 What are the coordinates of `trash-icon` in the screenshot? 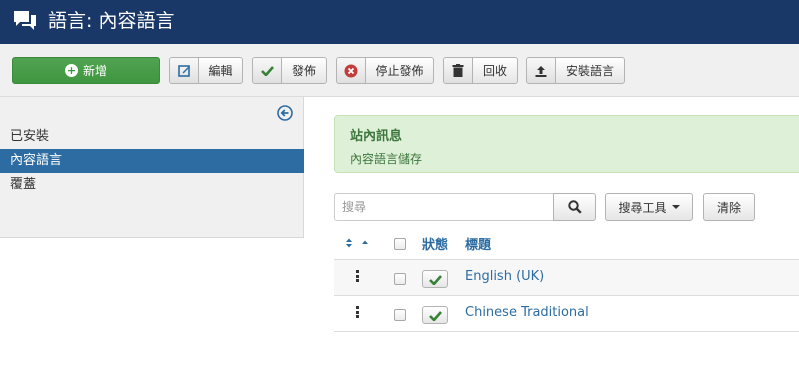 It's located at (458, 70).